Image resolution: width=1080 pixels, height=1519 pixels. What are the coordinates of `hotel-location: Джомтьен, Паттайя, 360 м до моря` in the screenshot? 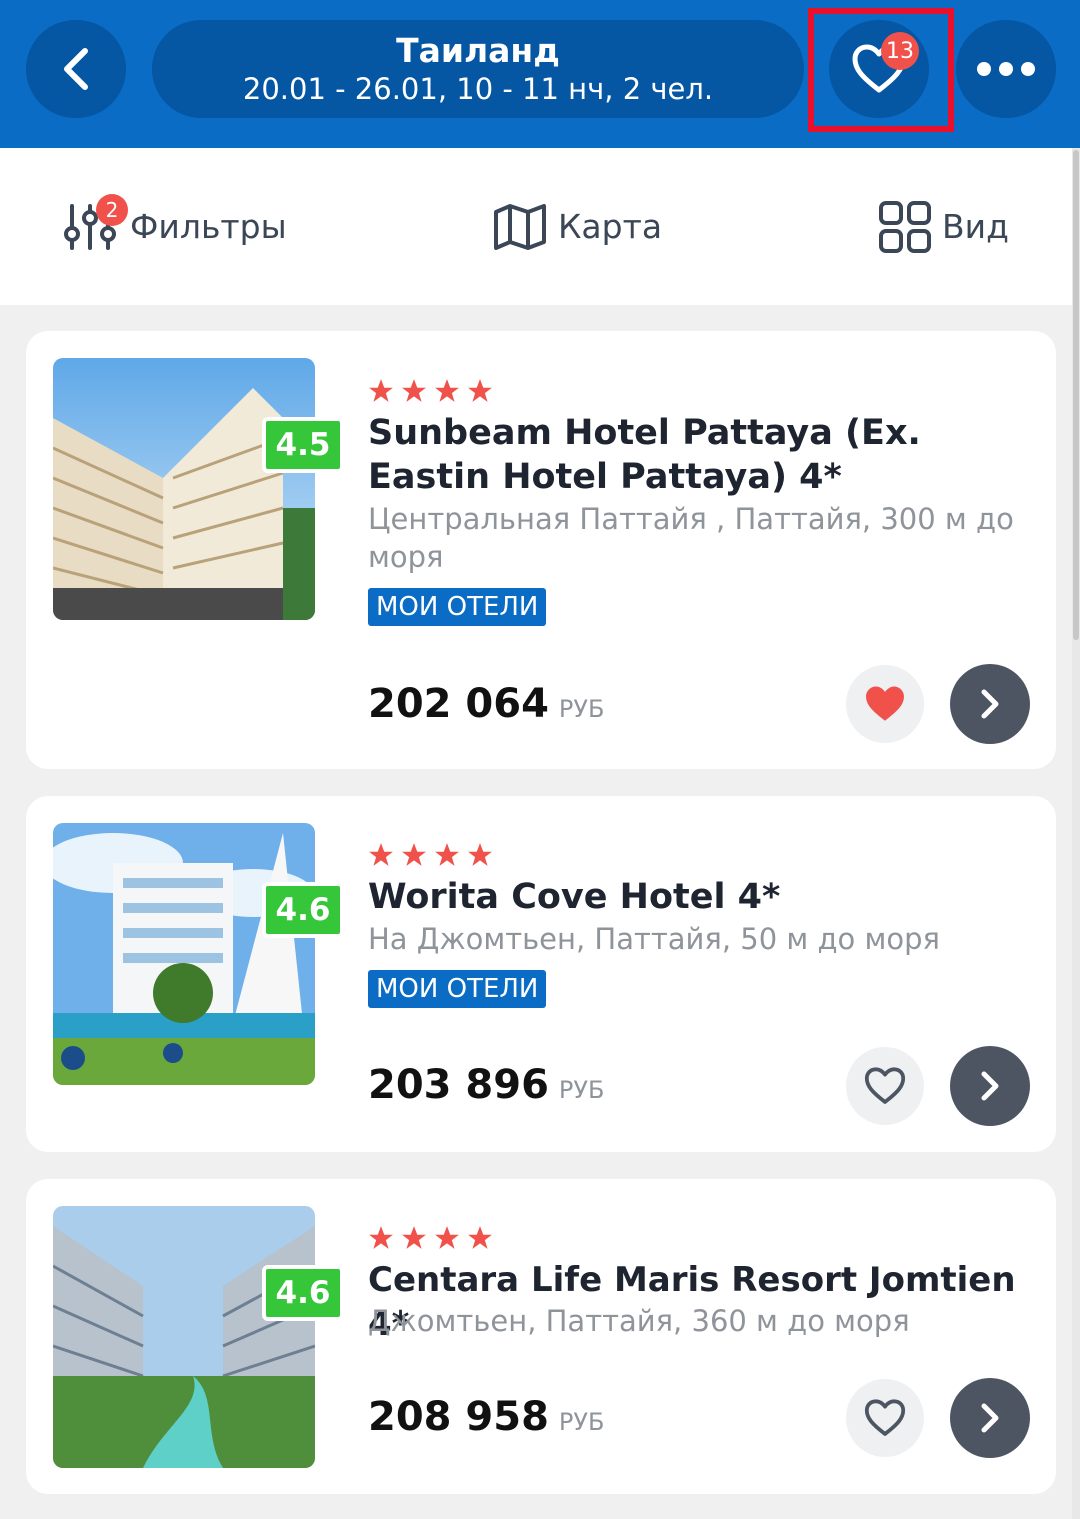 It's located at (639, 1321).